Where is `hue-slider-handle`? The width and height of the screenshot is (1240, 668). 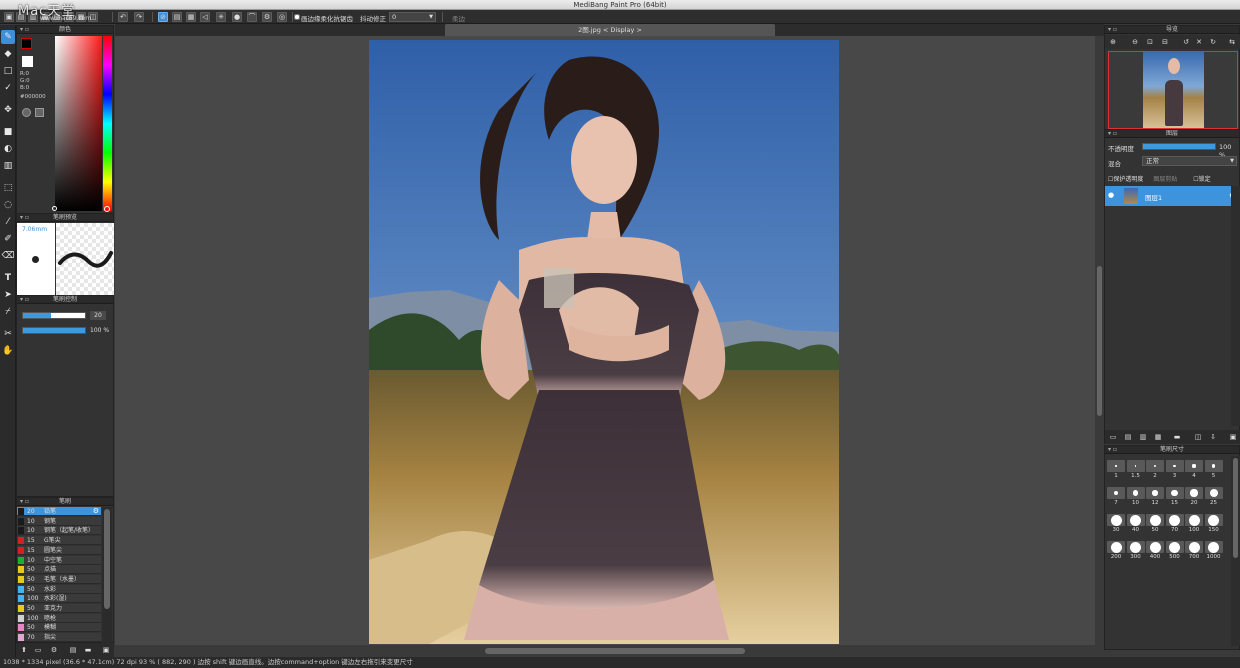 hue-slider-handle is located at coordinates (107, 209).